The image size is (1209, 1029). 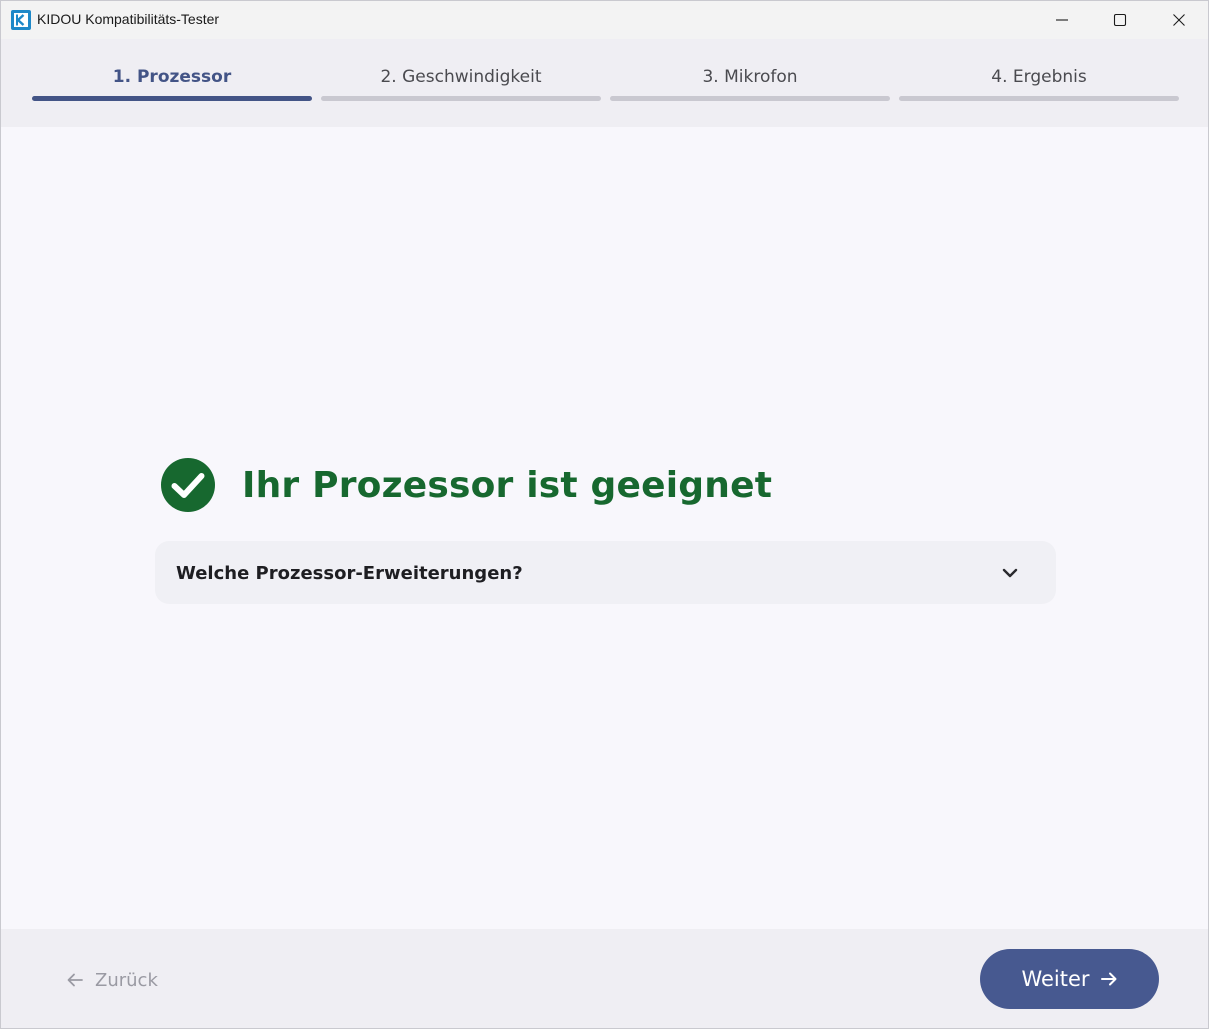 What do you see at coordinates (1039, 77) in the screenshot?
I see `step-label: 4. Ergebnis` at bounding box center [1039, 77].